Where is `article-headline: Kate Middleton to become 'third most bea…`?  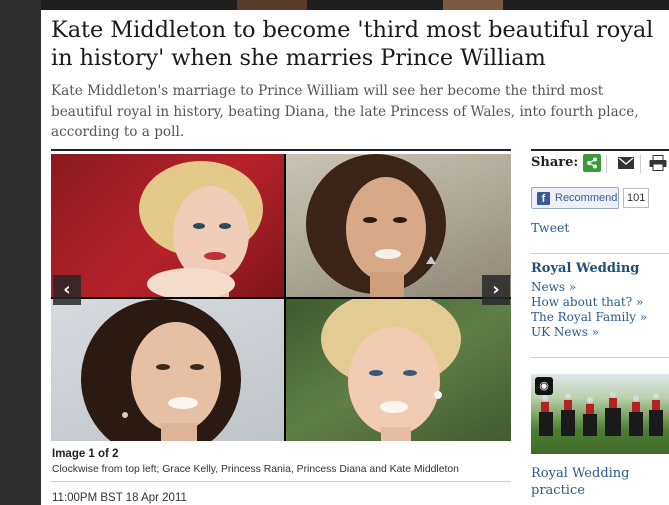 article-headline: Kate Middleton to become 'third most bea… is located at coordinates (352, 44).